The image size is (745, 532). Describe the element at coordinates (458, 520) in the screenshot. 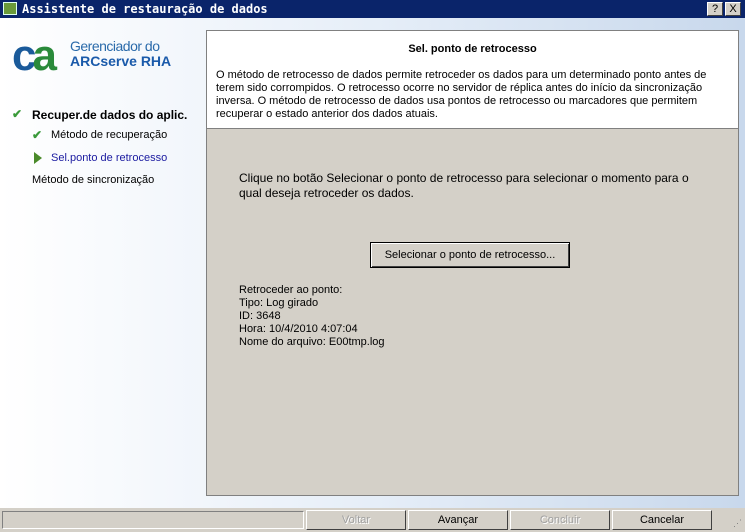

I see `next-button: Avançar` at that location.